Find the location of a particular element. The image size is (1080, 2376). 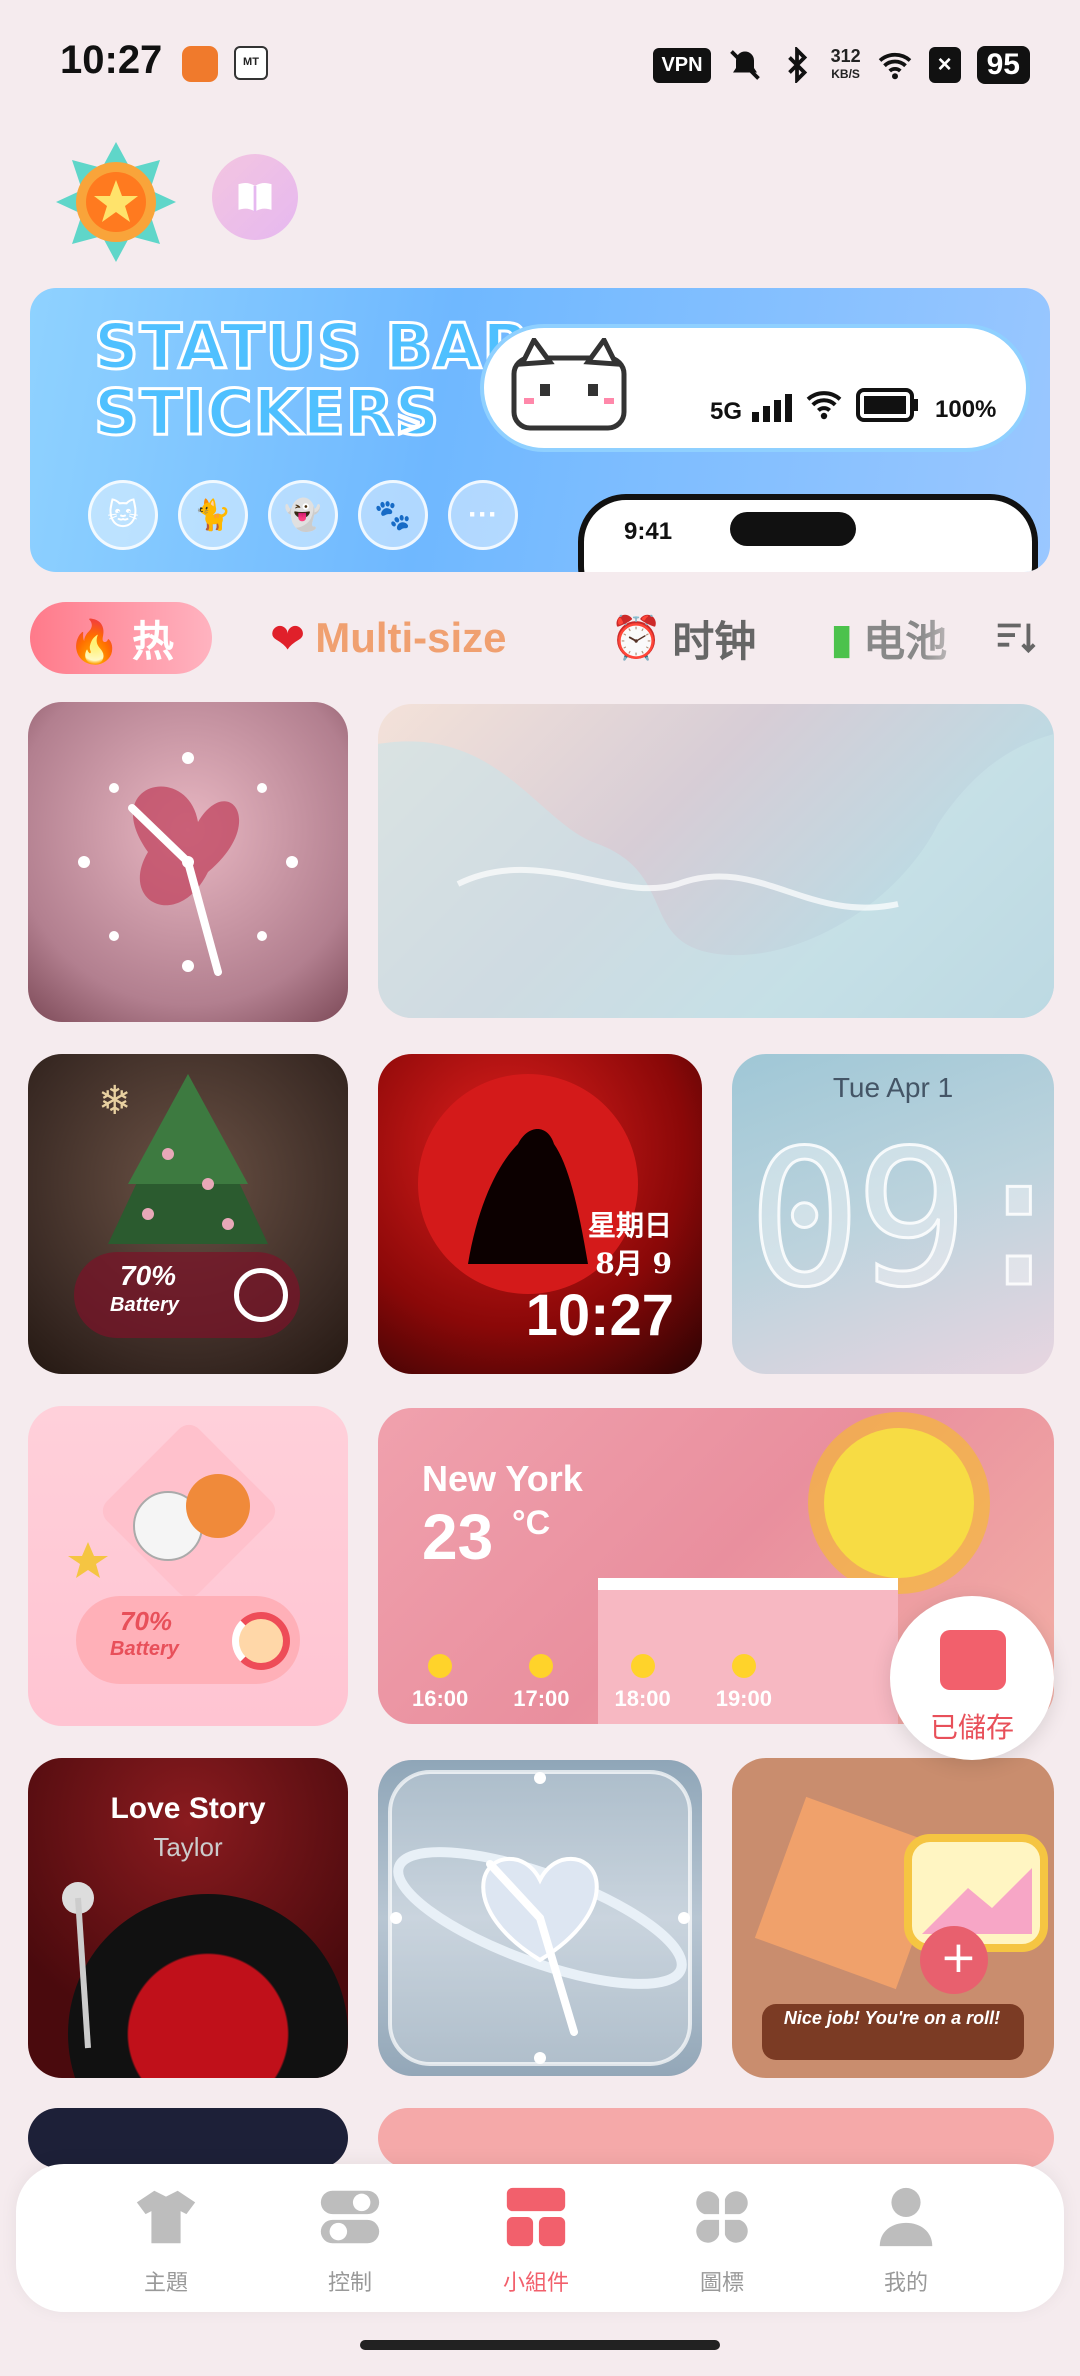

person-icon is located at coordinates (906, 2217).